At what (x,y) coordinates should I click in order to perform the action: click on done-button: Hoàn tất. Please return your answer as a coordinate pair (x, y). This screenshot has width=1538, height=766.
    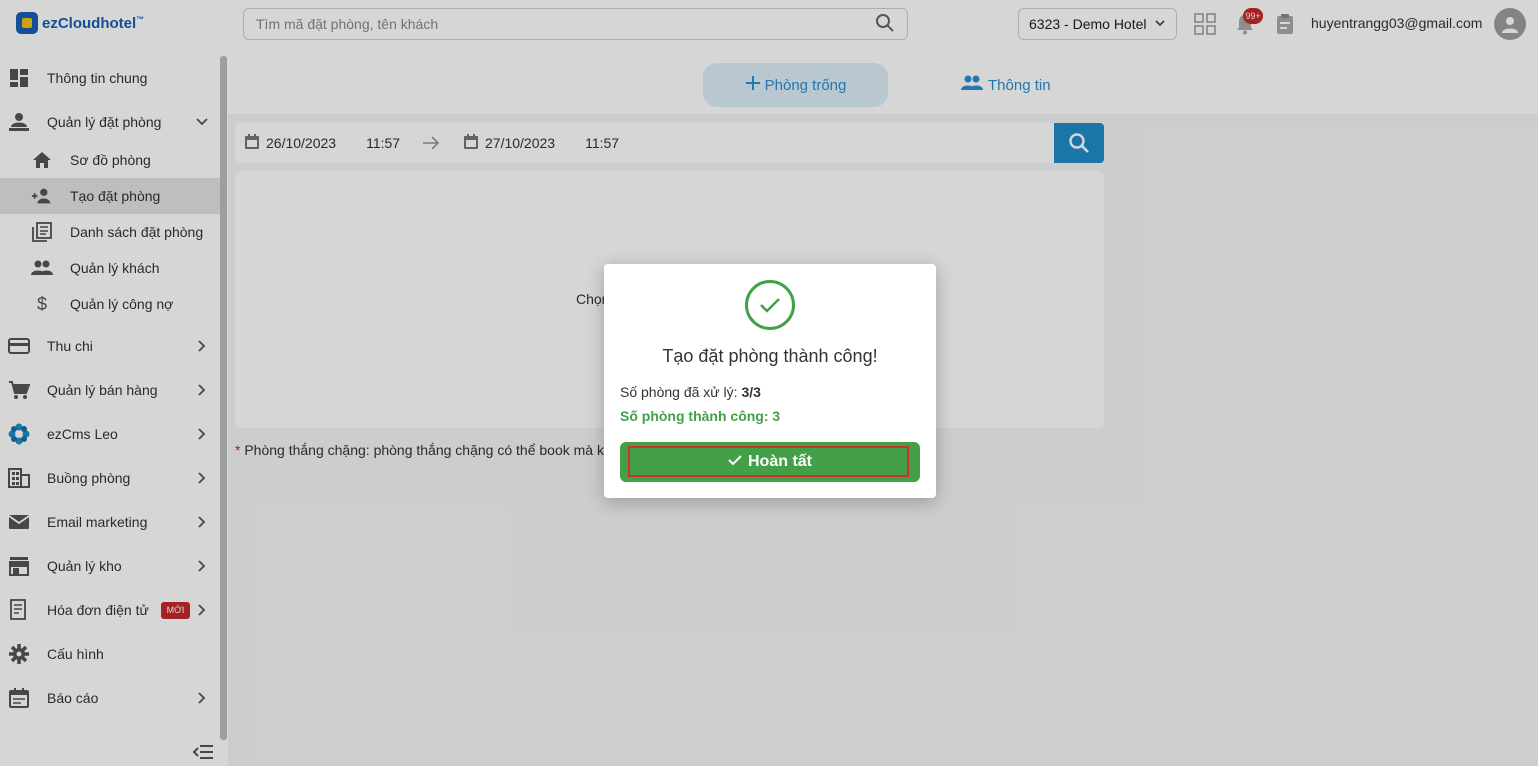
    Looking at the image, I should click on (770, 462).